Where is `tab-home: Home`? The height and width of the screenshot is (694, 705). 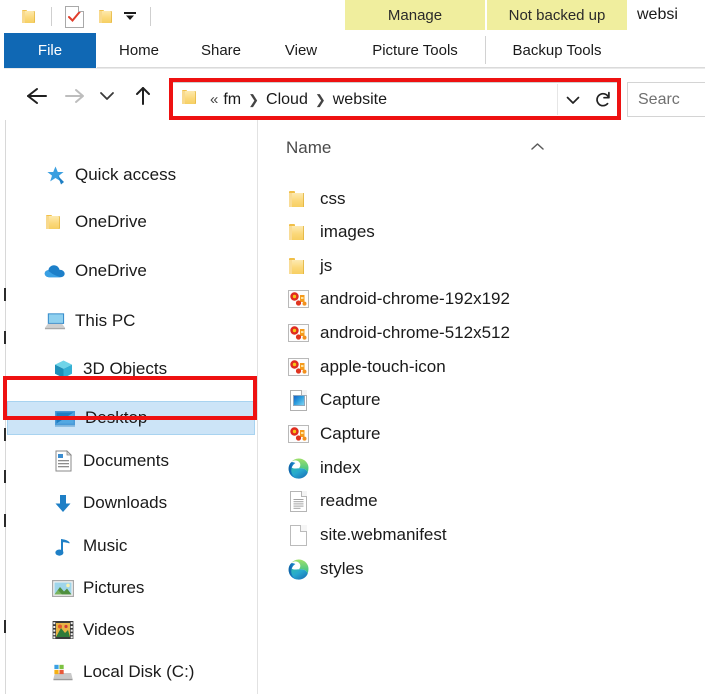 tab-home: Home is located at coordinates (139, 50).